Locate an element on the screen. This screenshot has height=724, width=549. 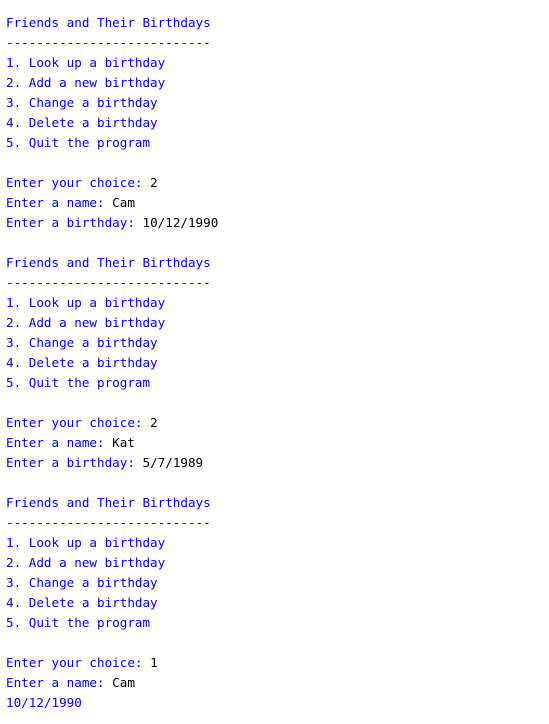
birthday-line: Enter a birthday: 10/12/1990 is located at coordinates (276, 223).